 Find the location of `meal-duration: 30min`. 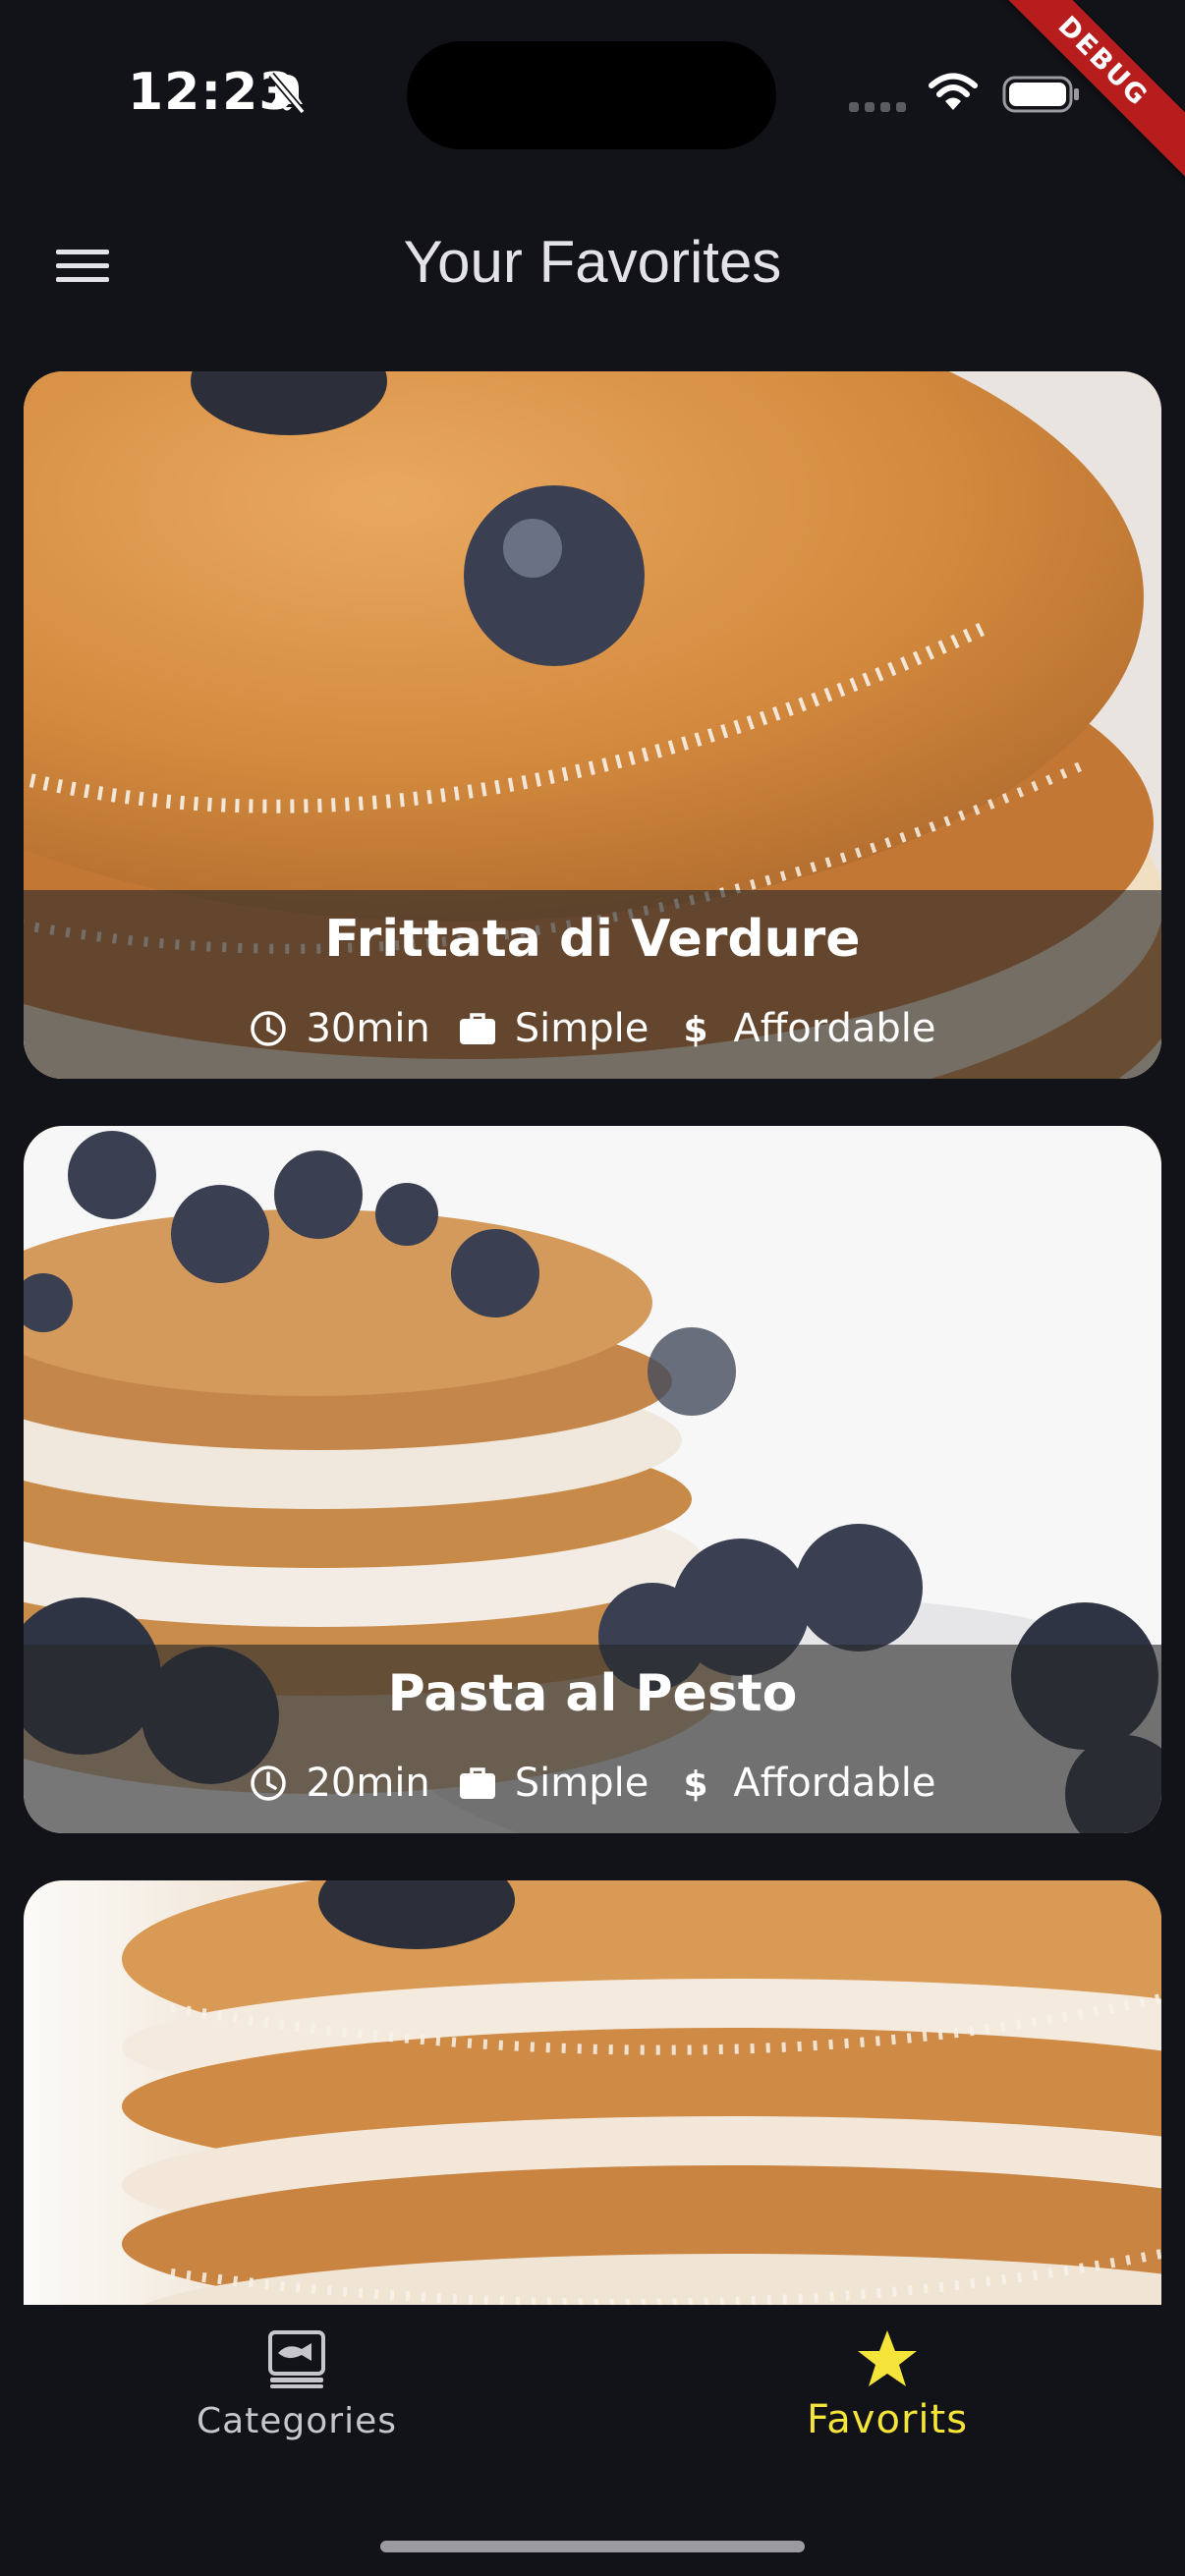

meal-duration: 30min is located at coordinates (340, 1028).